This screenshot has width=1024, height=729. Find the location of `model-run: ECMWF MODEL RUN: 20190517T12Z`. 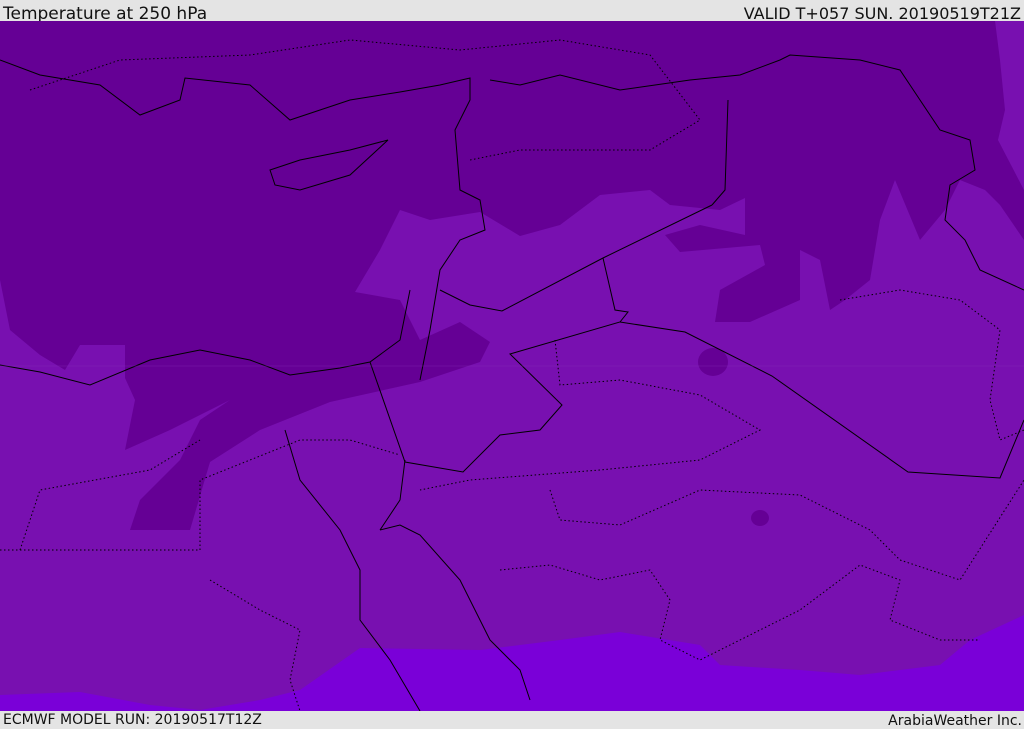

model-run: ECMWF MODEL RUN: 20190517T12Z is located at coordinates (132, 720).